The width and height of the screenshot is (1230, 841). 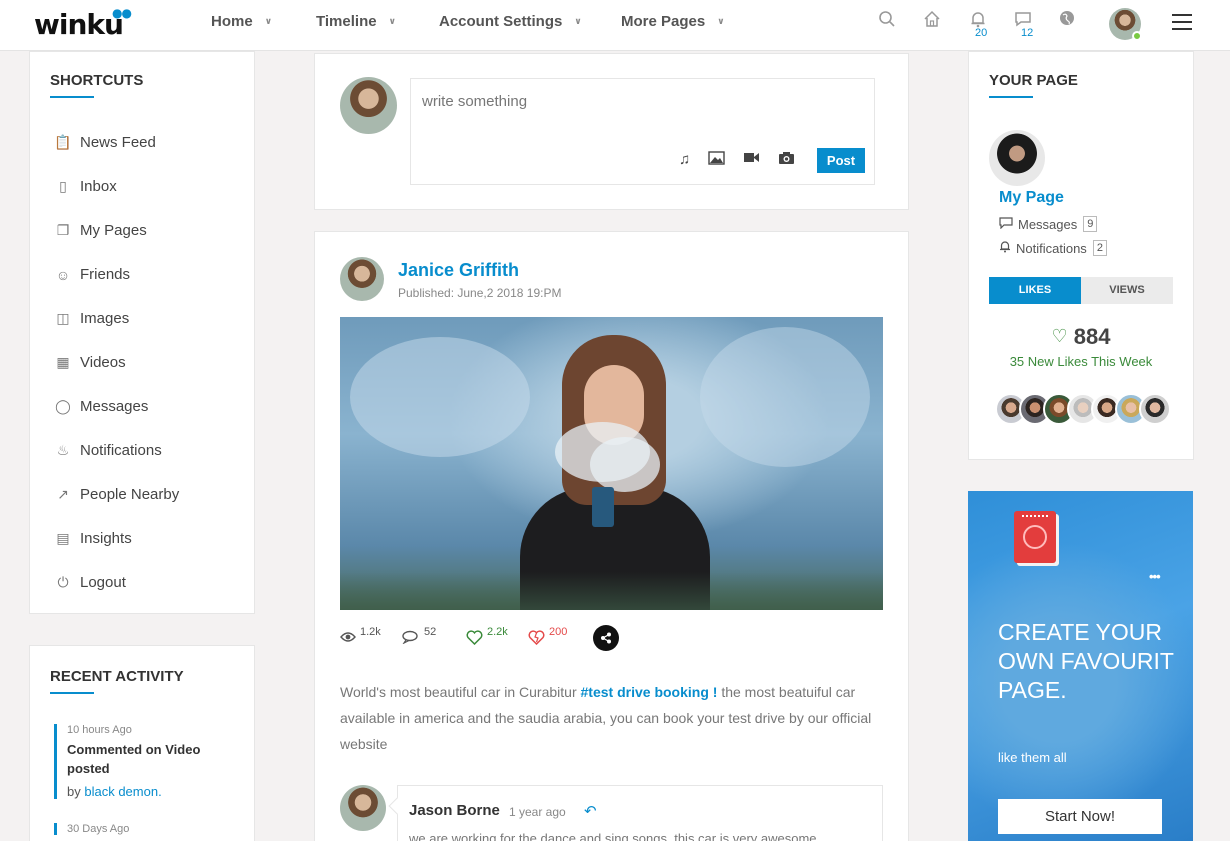 I want to click on bar-chart-icon: ▤, so click(x=63, y=538).